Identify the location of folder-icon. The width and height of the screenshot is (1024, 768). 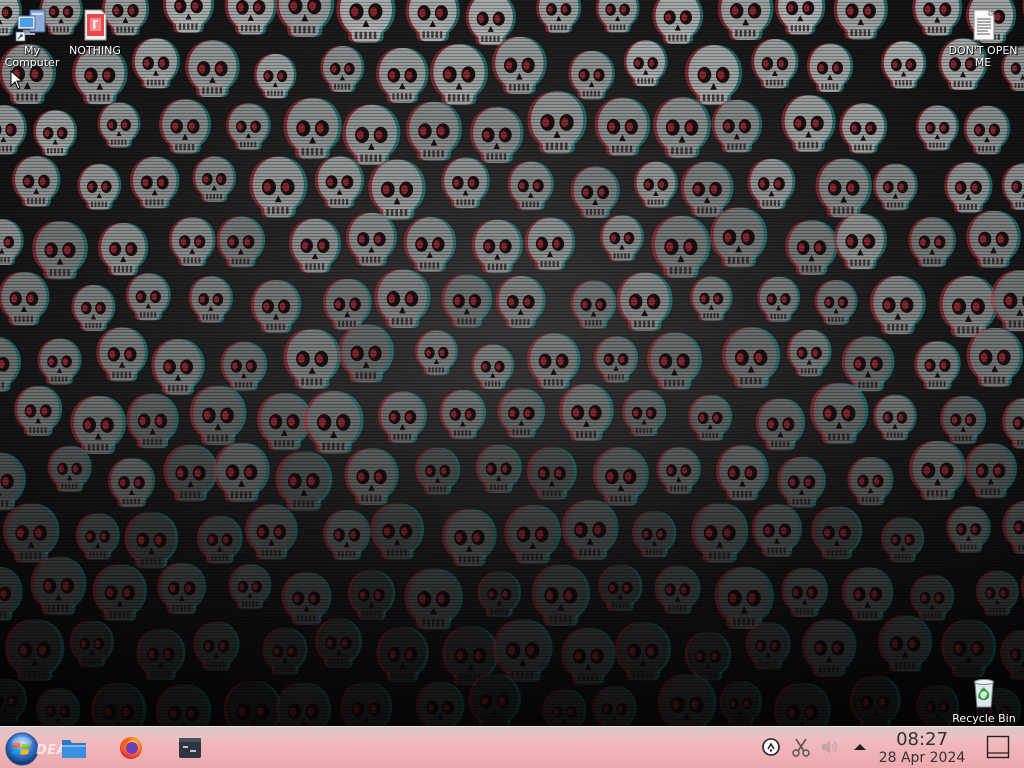
(74, 749).